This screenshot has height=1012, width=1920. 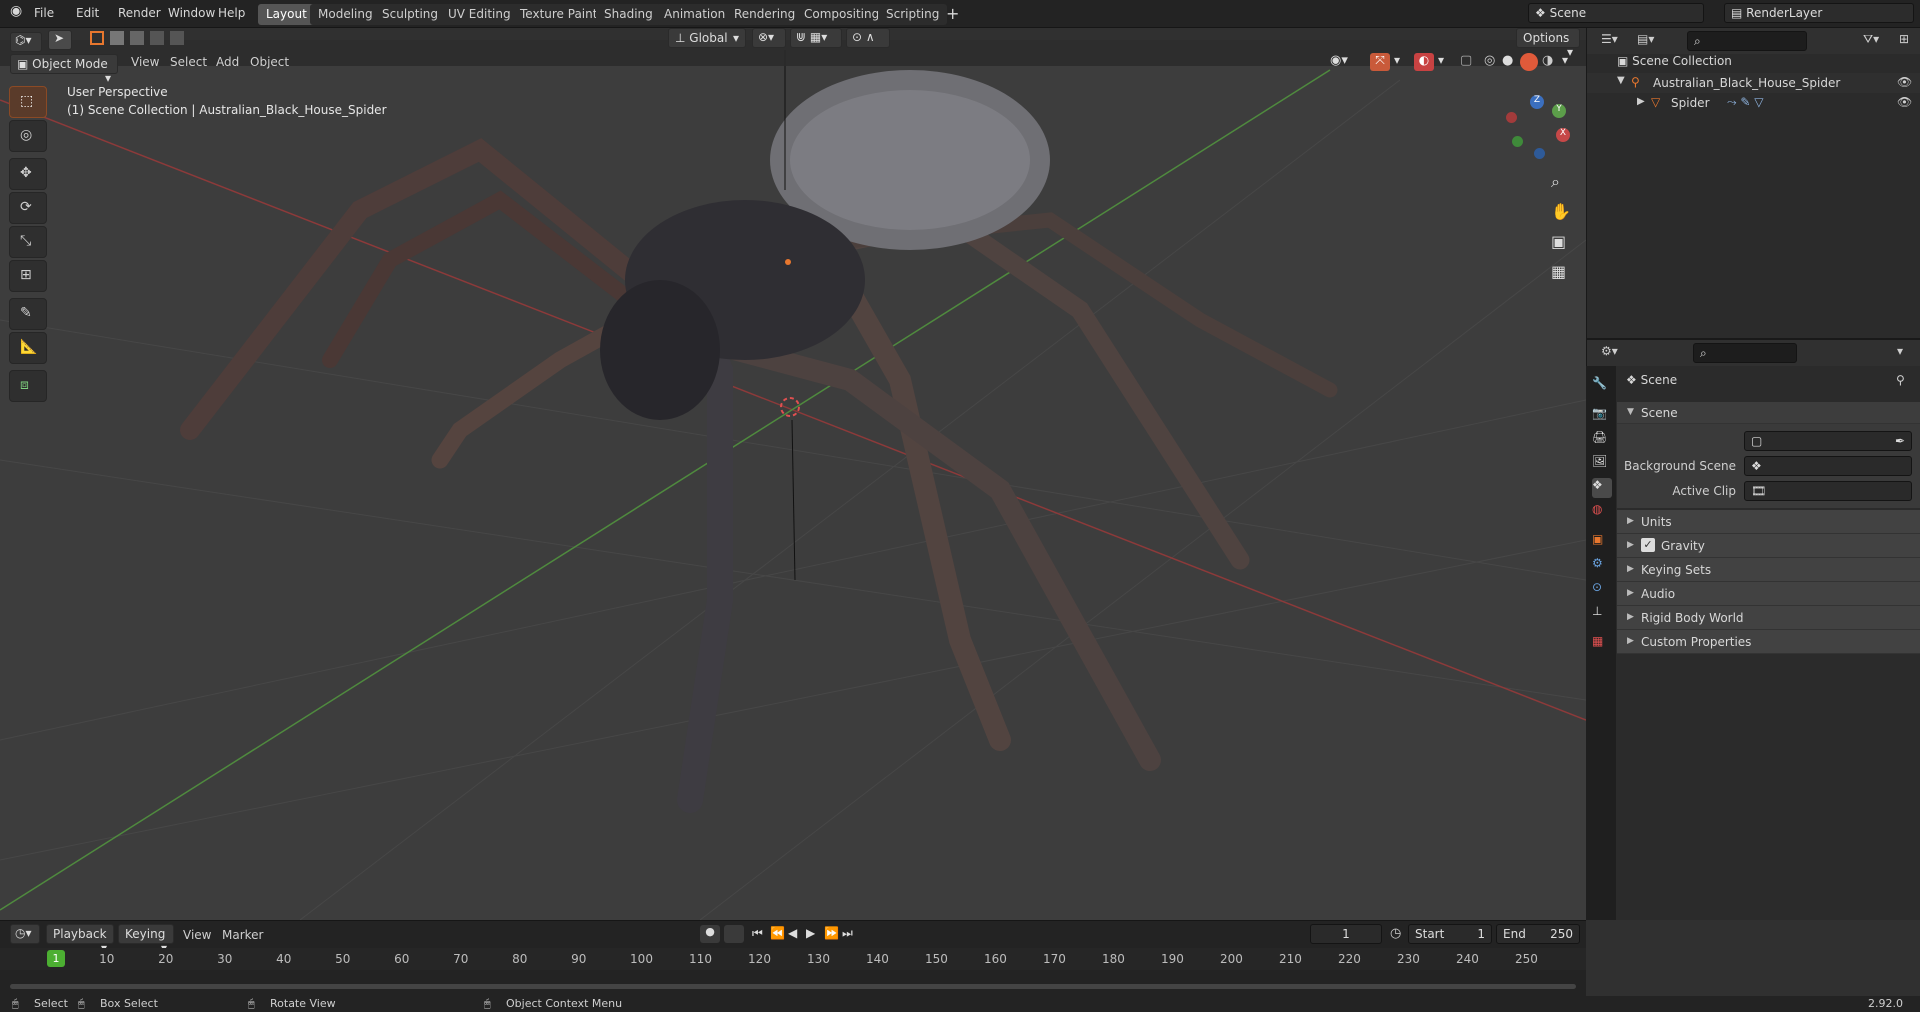 I want to click on pan-hand-icon: ✋, so click(x=1561, y=211).